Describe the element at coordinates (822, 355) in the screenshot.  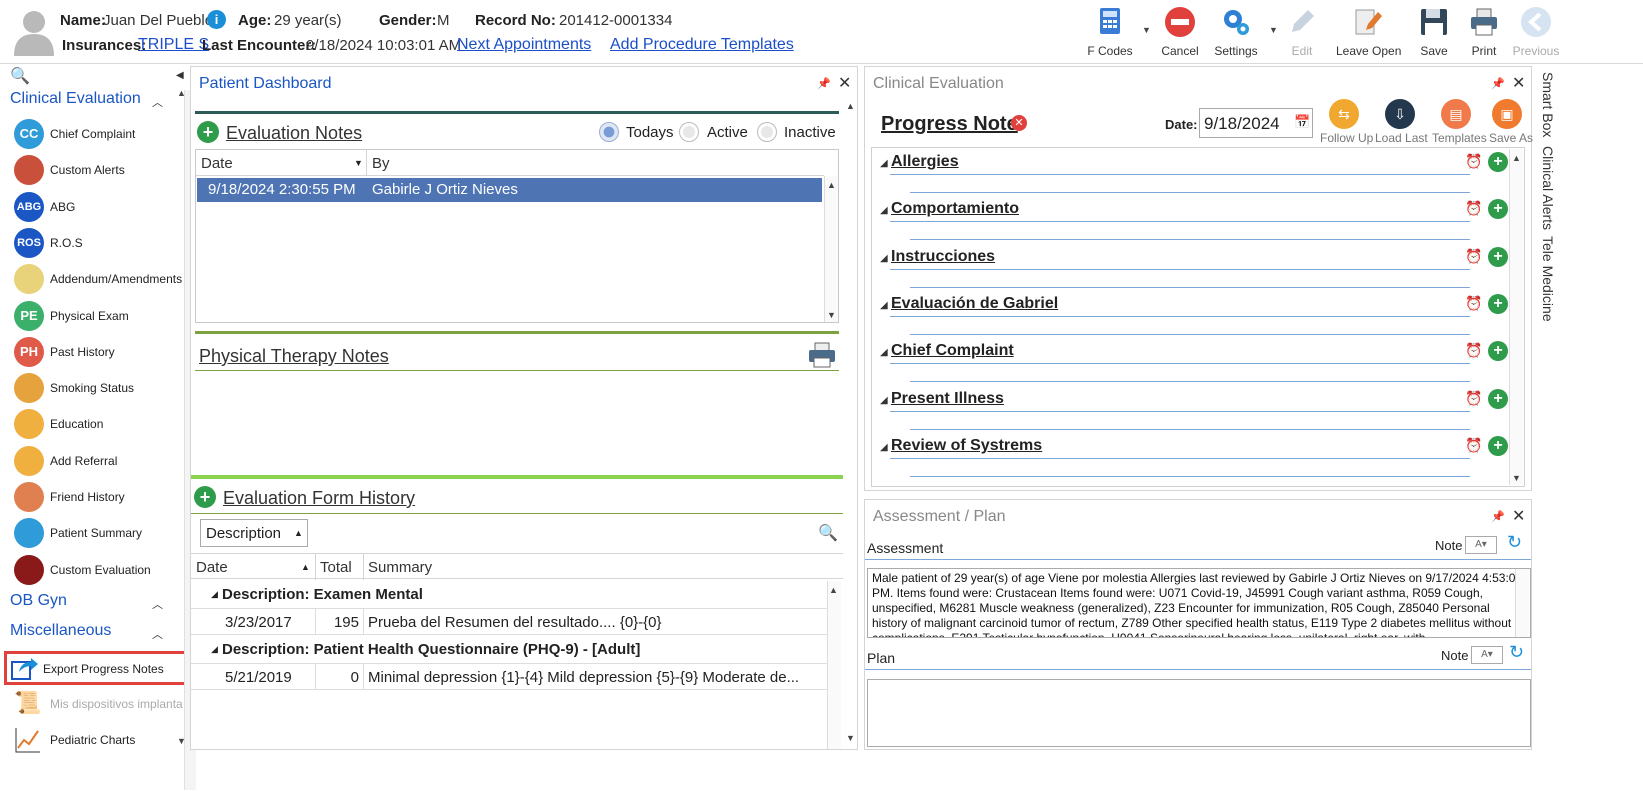
I see `printer-icon` at that location.